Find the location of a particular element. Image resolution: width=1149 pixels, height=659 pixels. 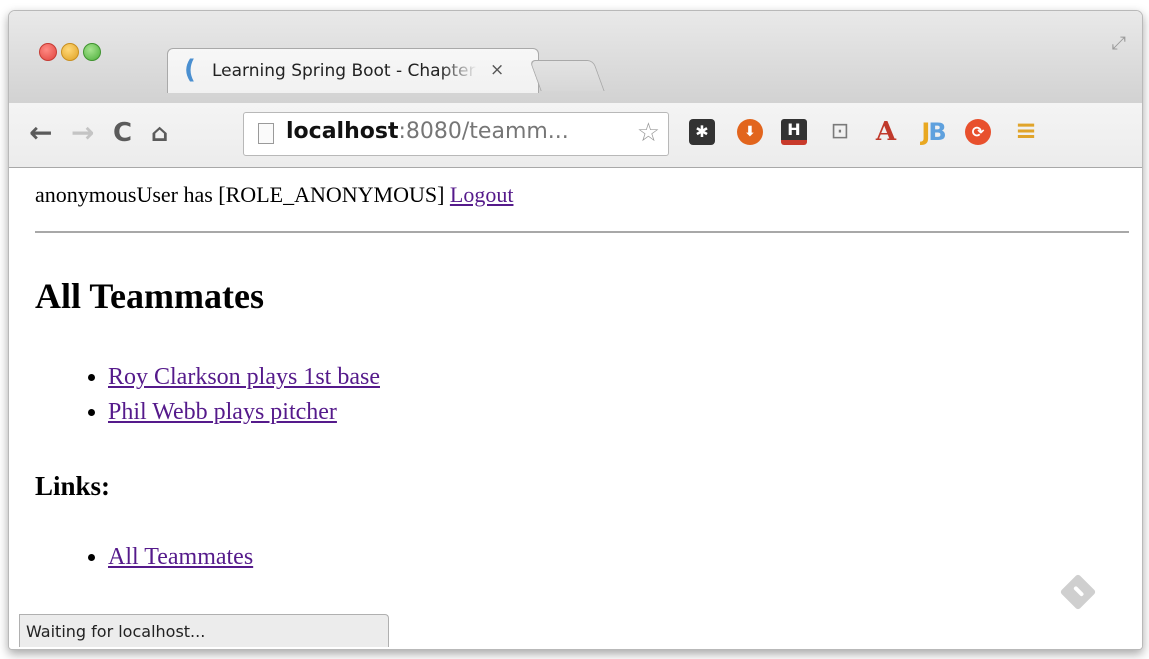

tab-learning-spring-boot: ( Learning Spring Boot - Chapter × is located at coordinates (353, 70).